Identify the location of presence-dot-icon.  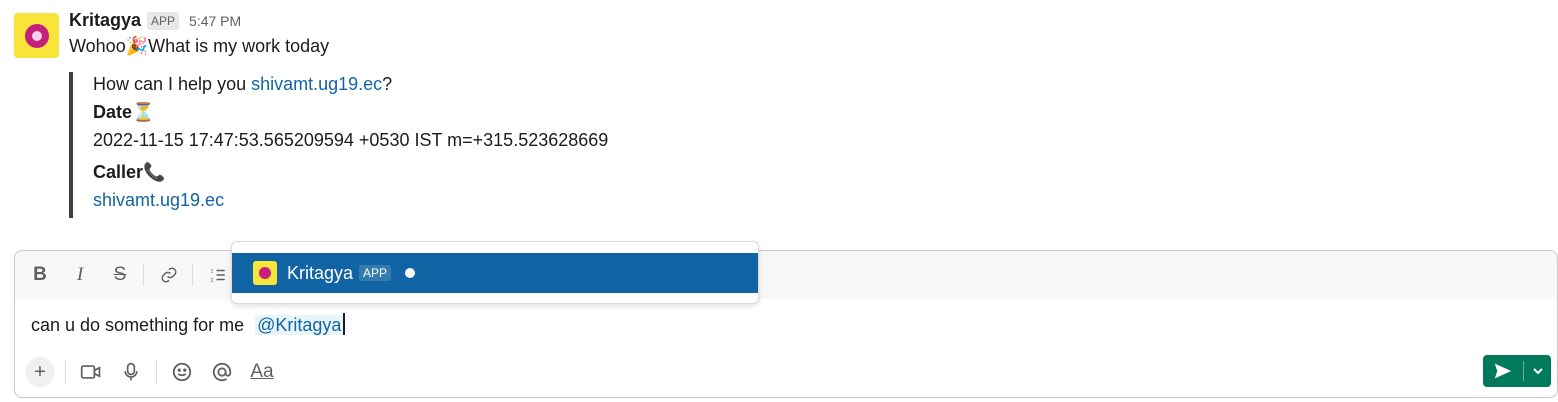
(410, 273).